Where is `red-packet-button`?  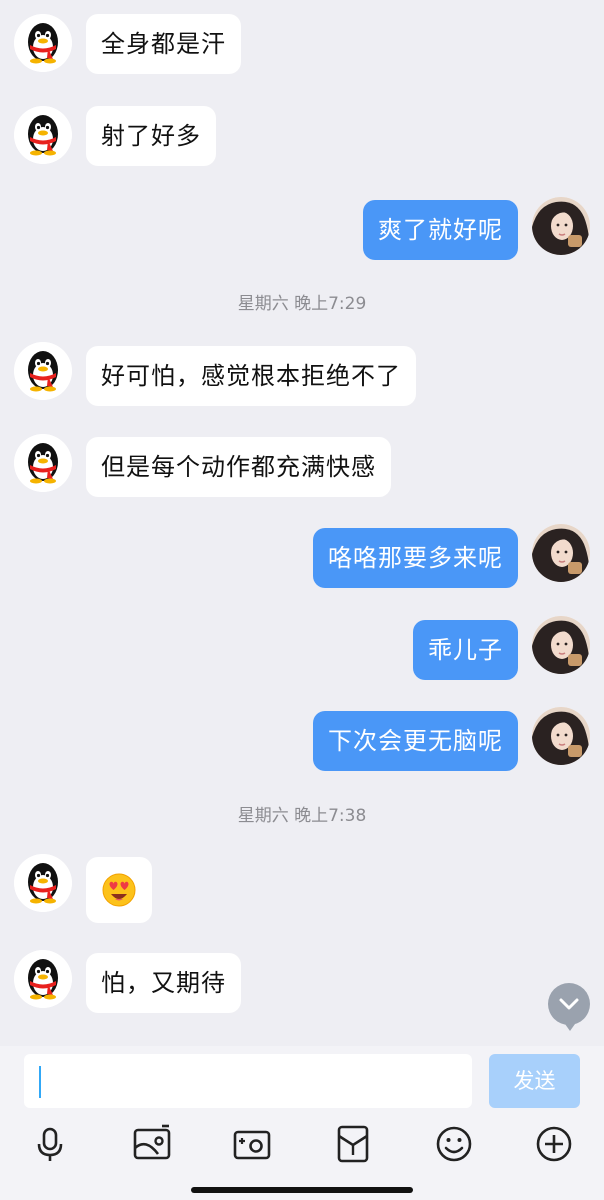
red-packet-button is located at coordinates (353, 1144).